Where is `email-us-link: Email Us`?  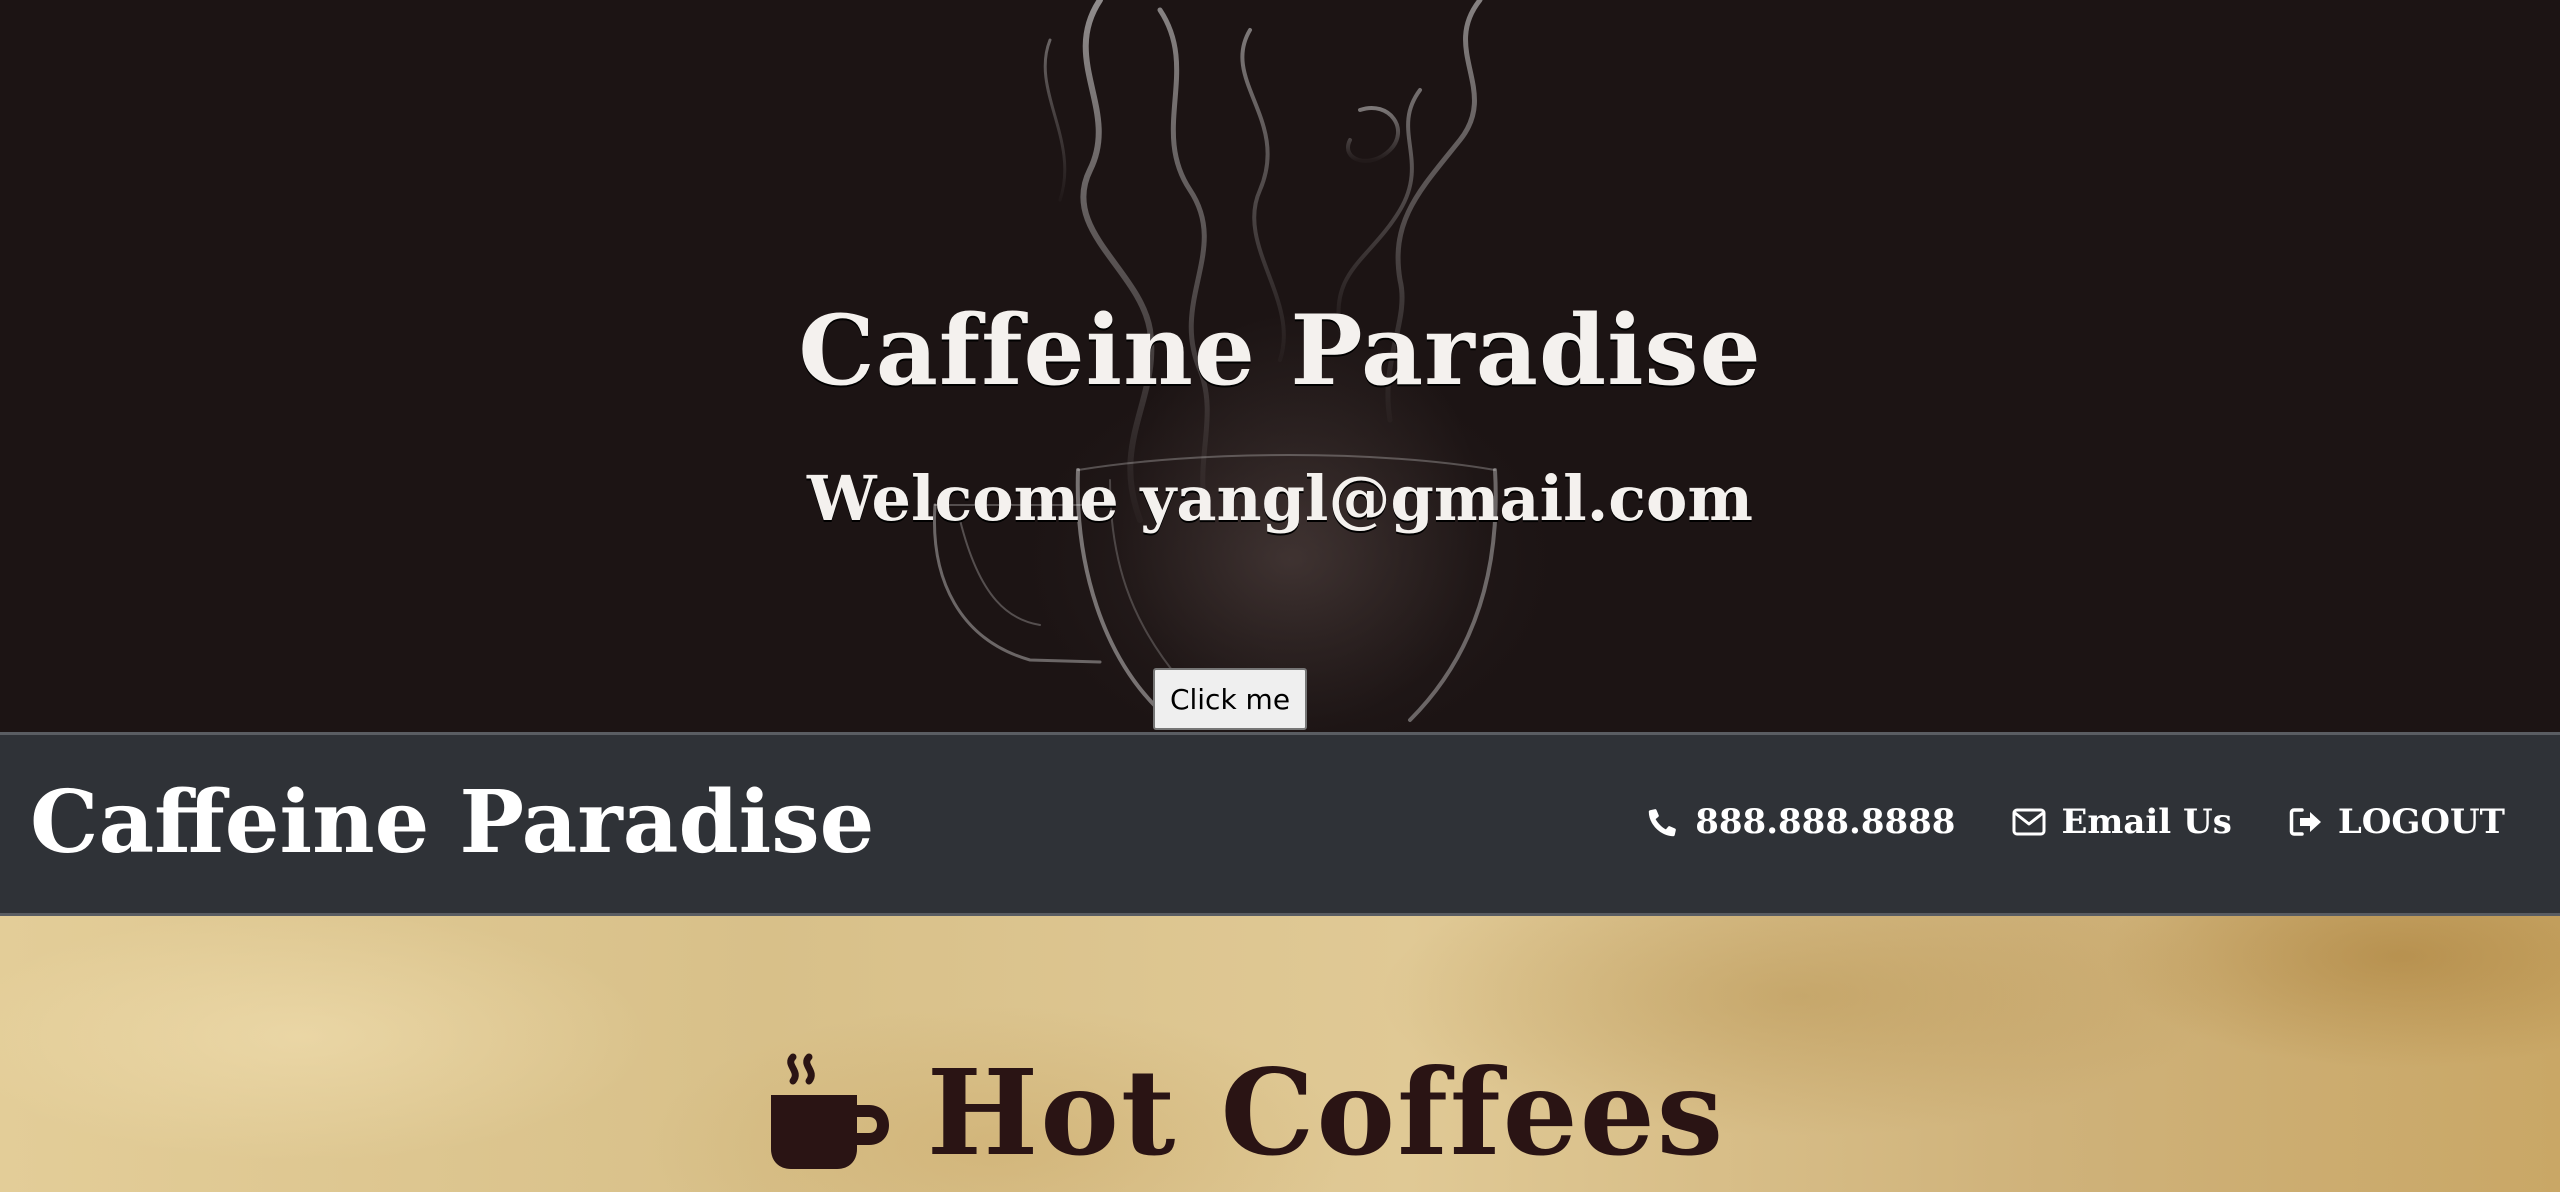
email-us-link: Email Us is located at coordinates (2121, 822).